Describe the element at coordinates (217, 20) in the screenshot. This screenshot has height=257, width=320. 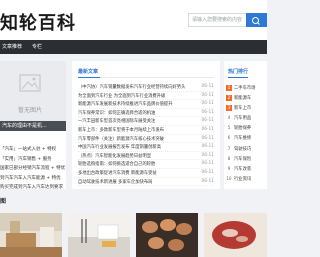
I see `search-input: 请输入您要搜索的内容` at that location.